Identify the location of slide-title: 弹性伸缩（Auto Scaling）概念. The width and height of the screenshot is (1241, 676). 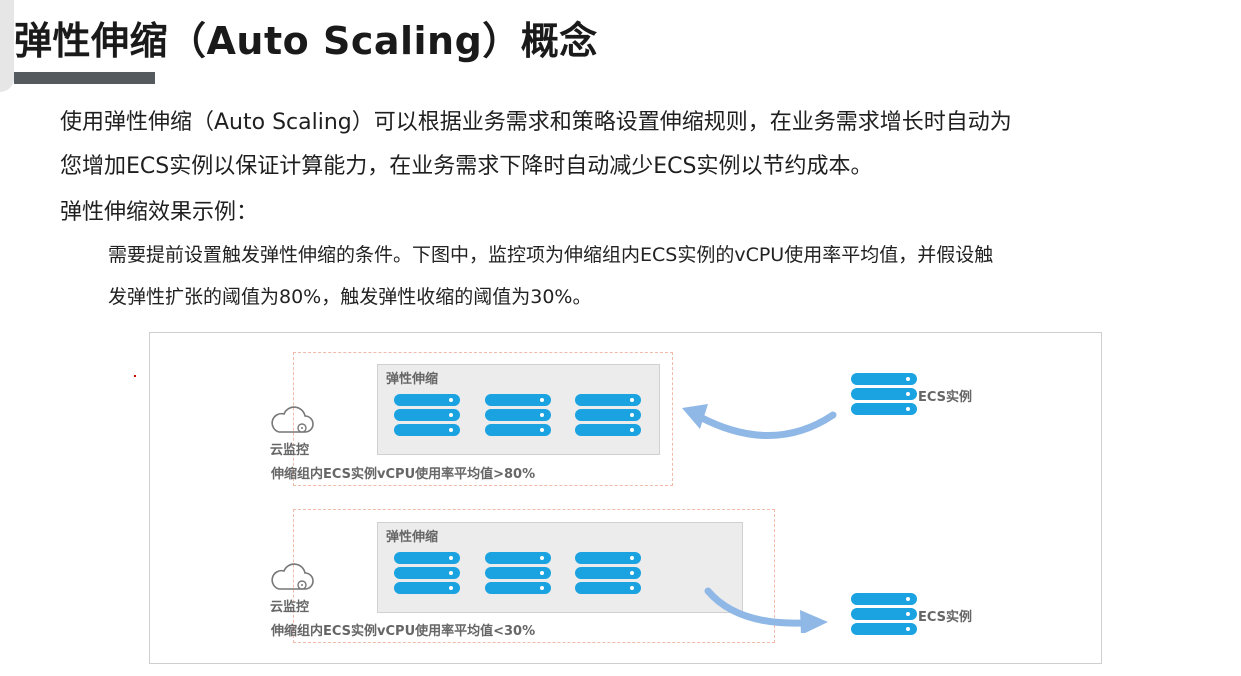
(306, 41).